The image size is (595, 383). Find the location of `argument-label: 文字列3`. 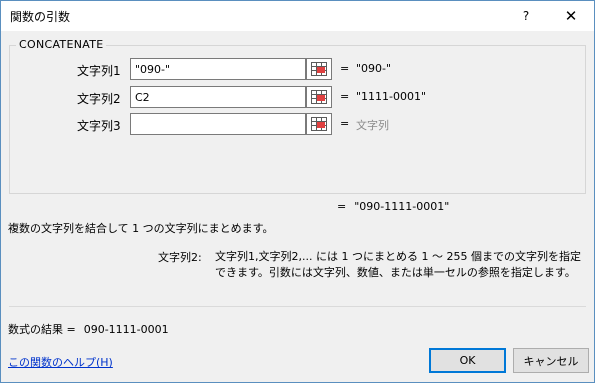

argument-label: 文字列3 is located at coordinates (99, 126).